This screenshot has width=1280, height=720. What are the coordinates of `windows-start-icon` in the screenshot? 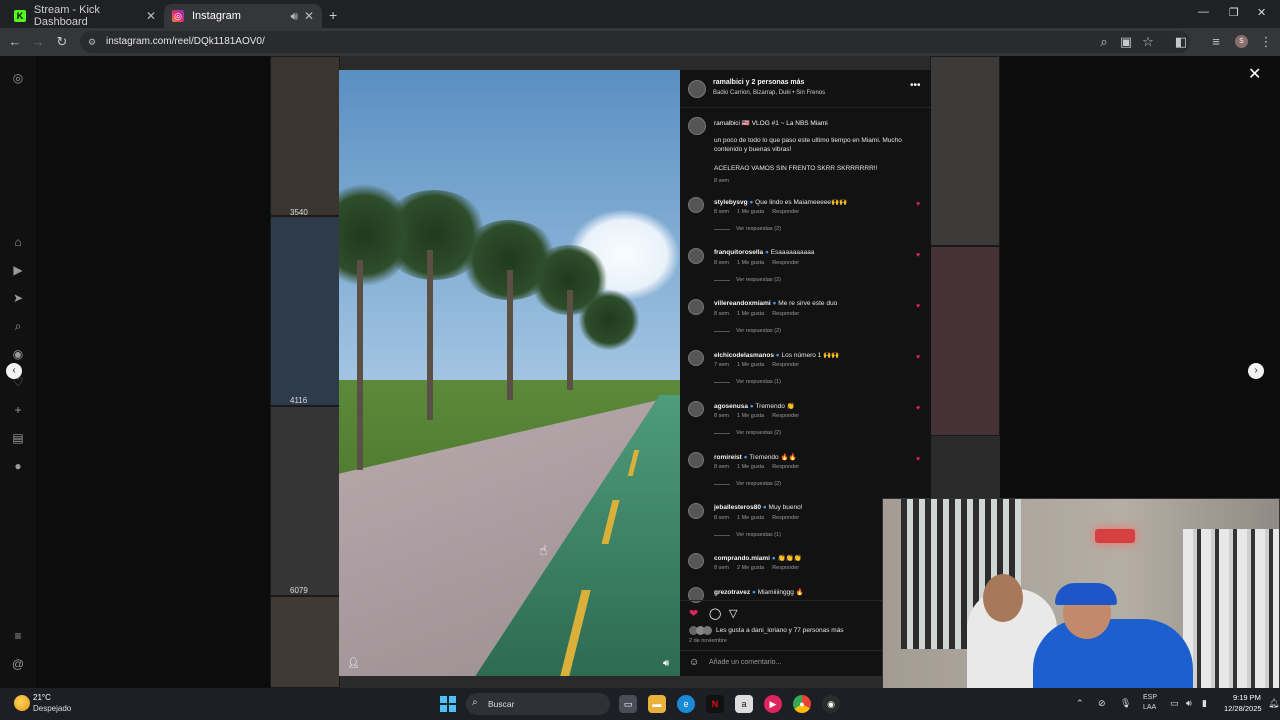 It's located at (448, 704).